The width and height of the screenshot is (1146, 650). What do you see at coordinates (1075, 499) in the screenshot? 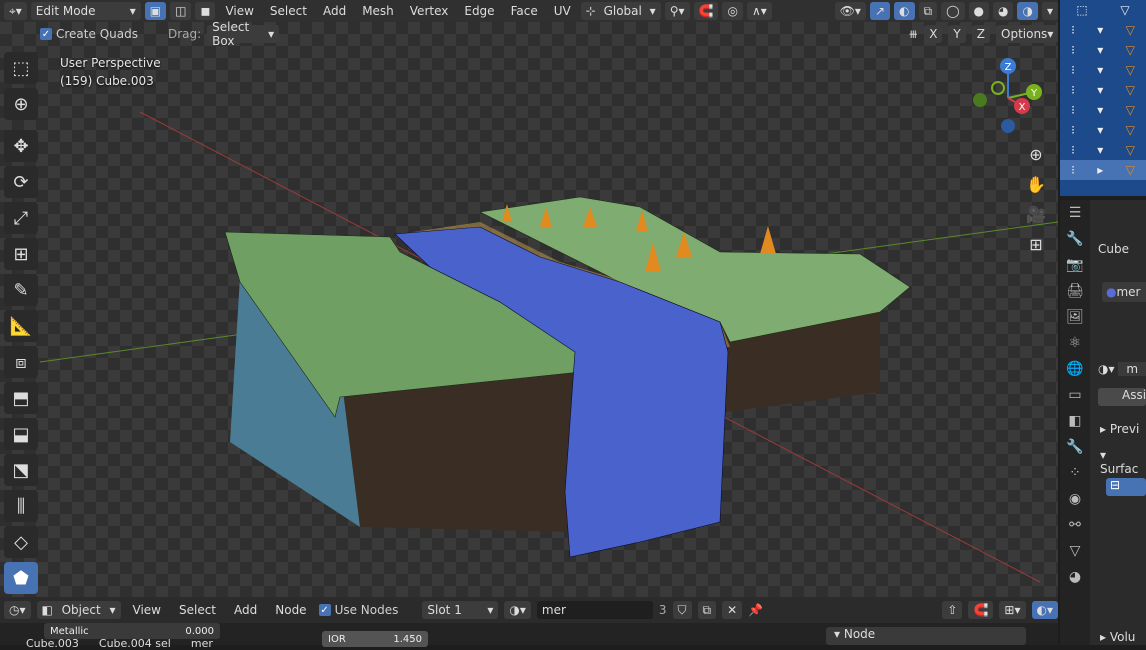
I see `physics-icon: ◉` at bounding box center [1075, 499].